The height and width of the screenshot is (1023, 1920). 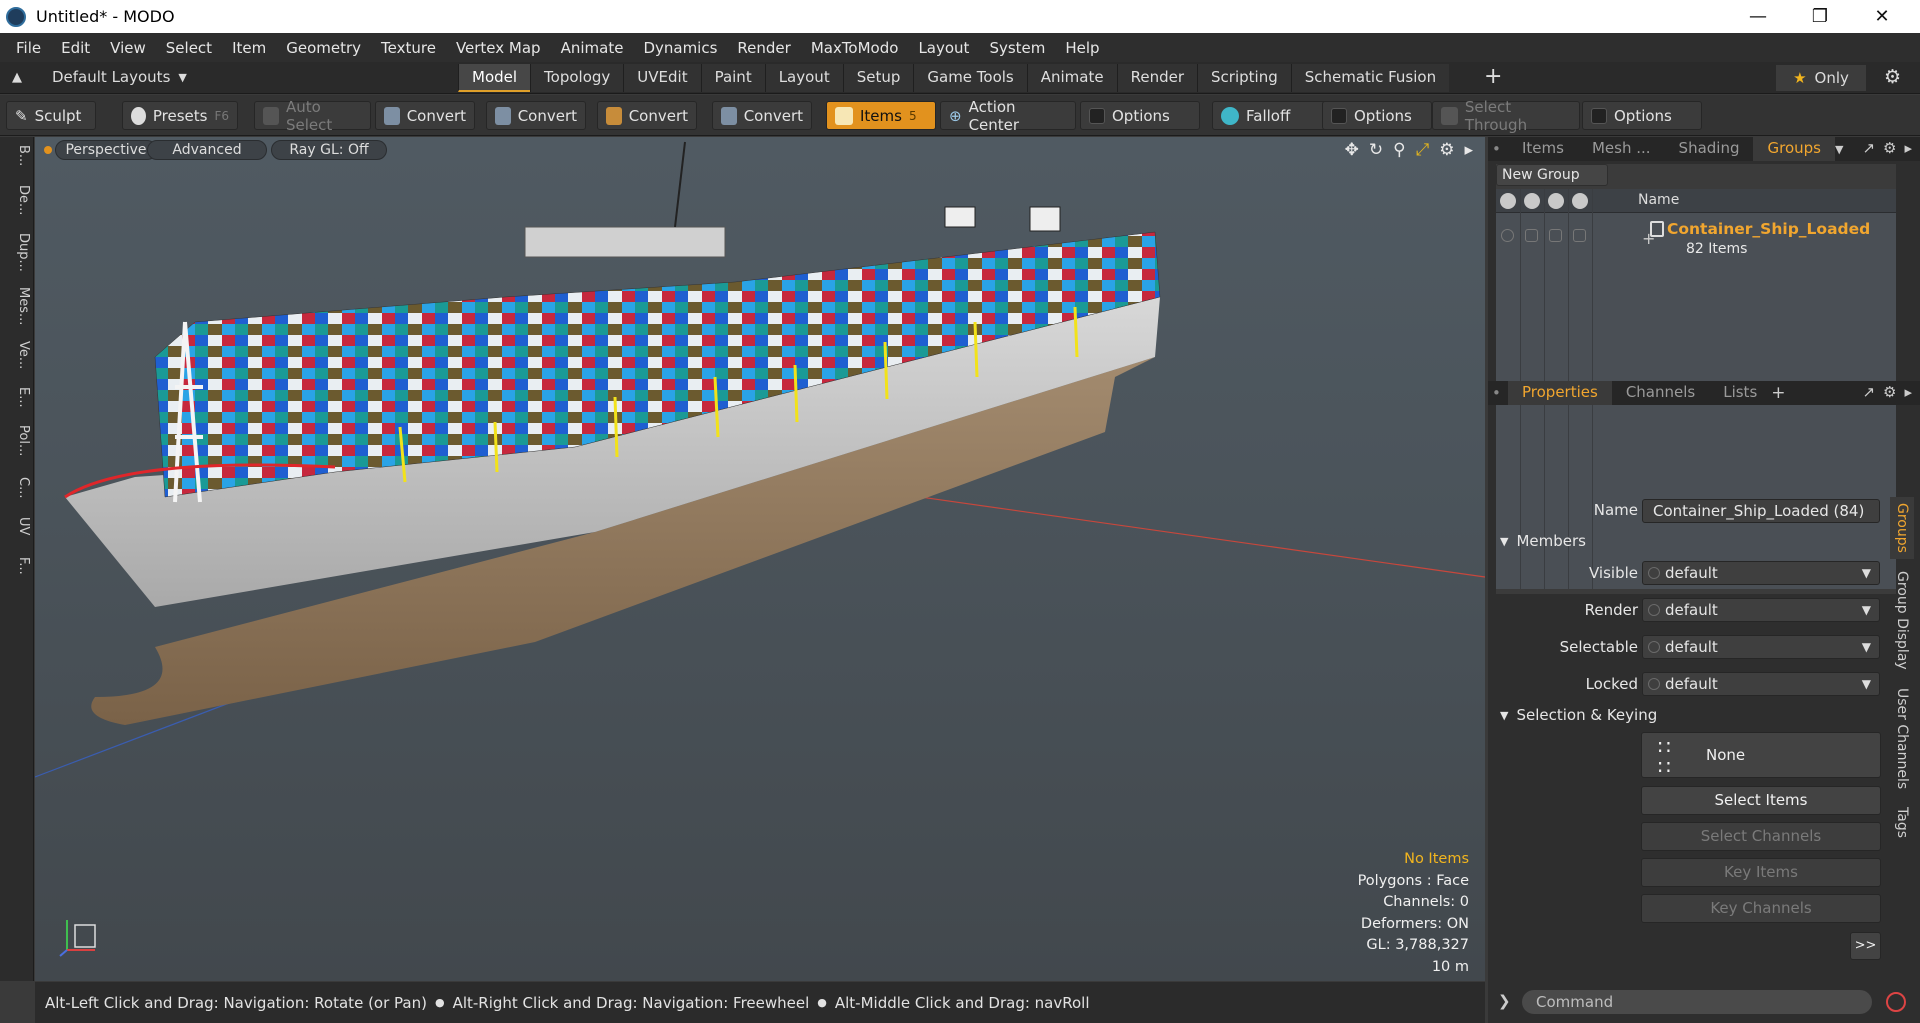 What do you see at coordinates (1377, 115) in the screenshot?
I see `options-button-2: Options` at bounding box center [1377, 115].